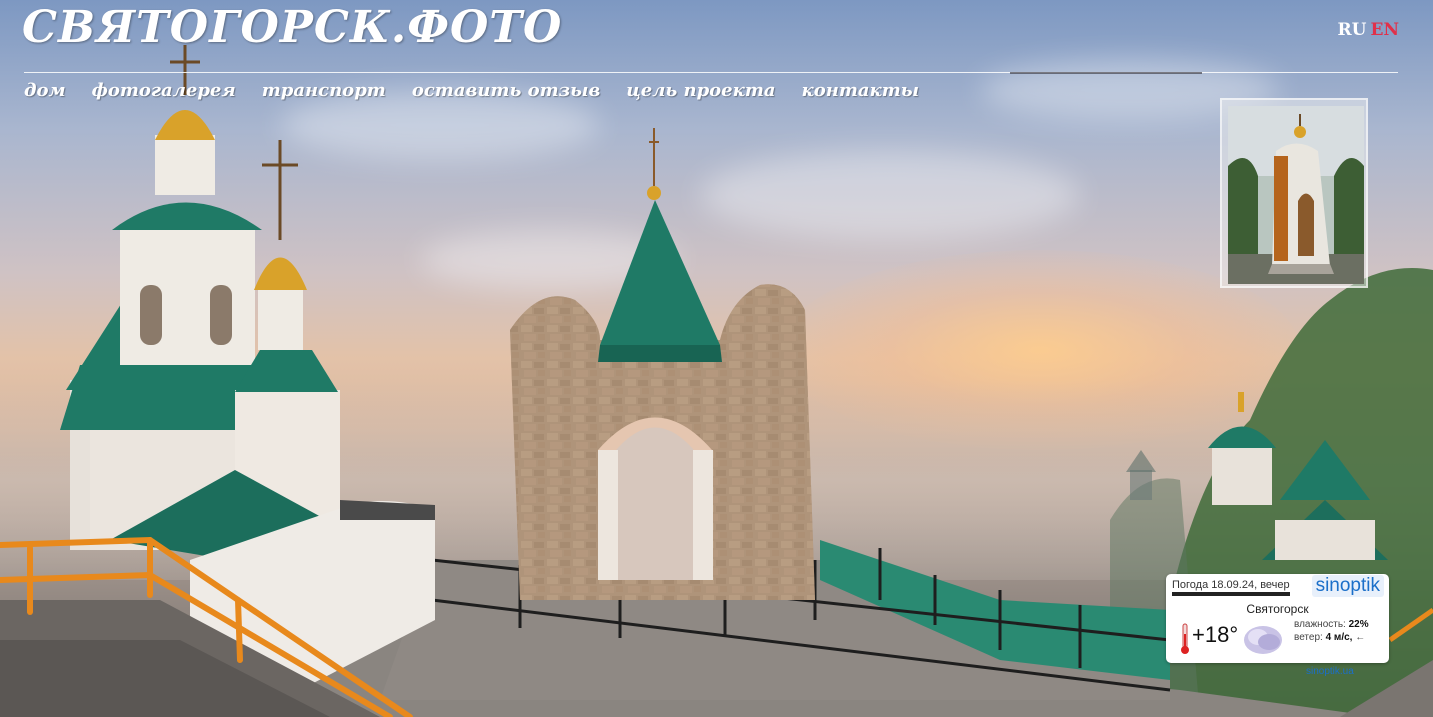 This screenshot has height=717, width=1433. I want to click on nav-item-gallery: фотогалерея, so click(164, 90).